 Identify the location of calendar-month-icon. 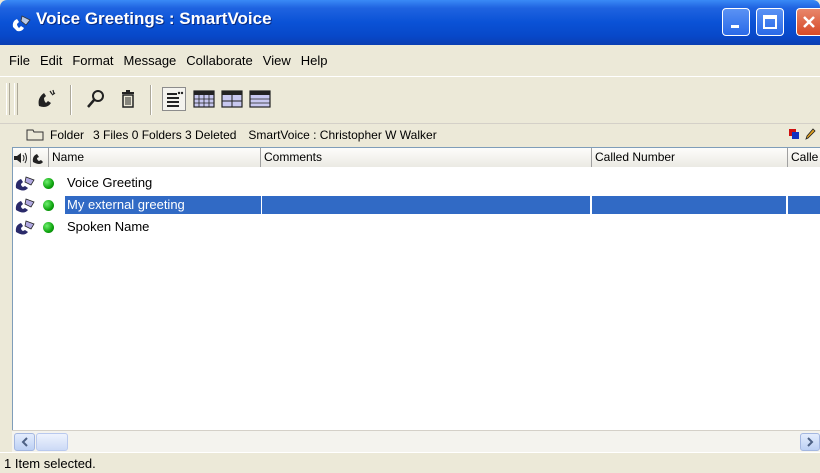
(204, 99).